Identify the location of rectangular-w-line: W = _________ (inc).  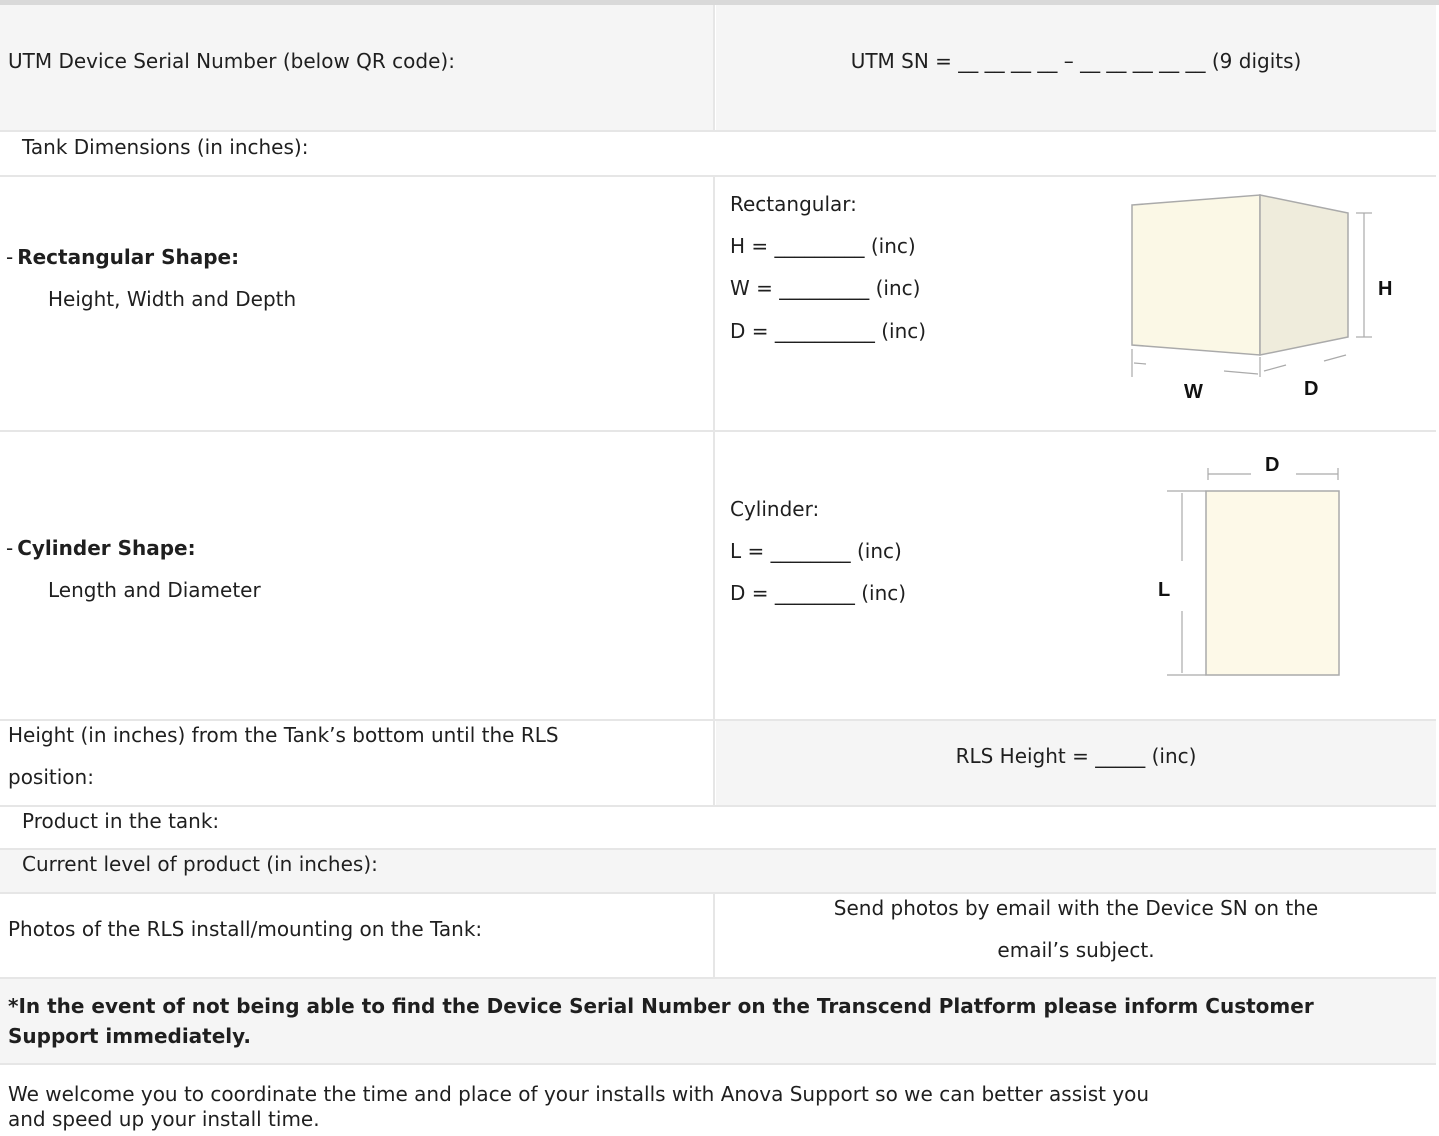
(825, 288).